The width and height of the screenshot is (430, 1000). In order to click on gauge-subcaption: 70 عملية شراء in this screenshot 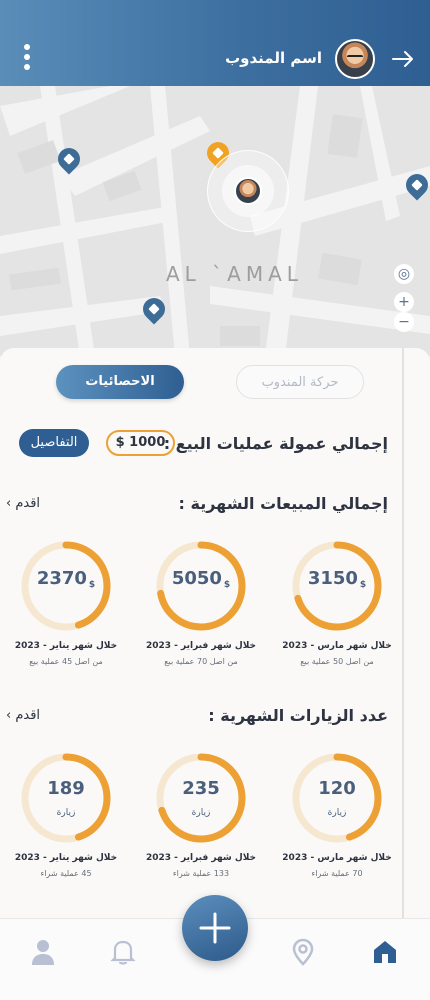, I will do `click(337, 873)`.